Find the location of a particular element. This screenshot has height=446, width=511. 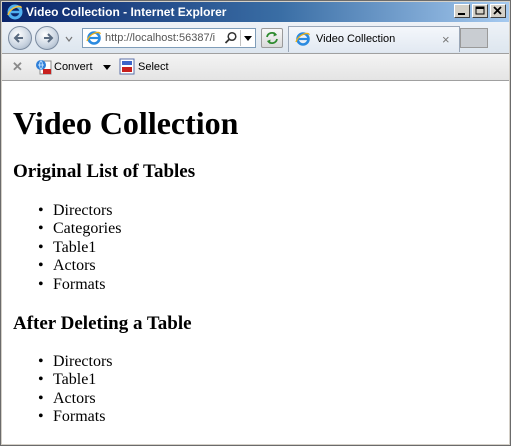

search-icon is located at coordinates (231, 38).